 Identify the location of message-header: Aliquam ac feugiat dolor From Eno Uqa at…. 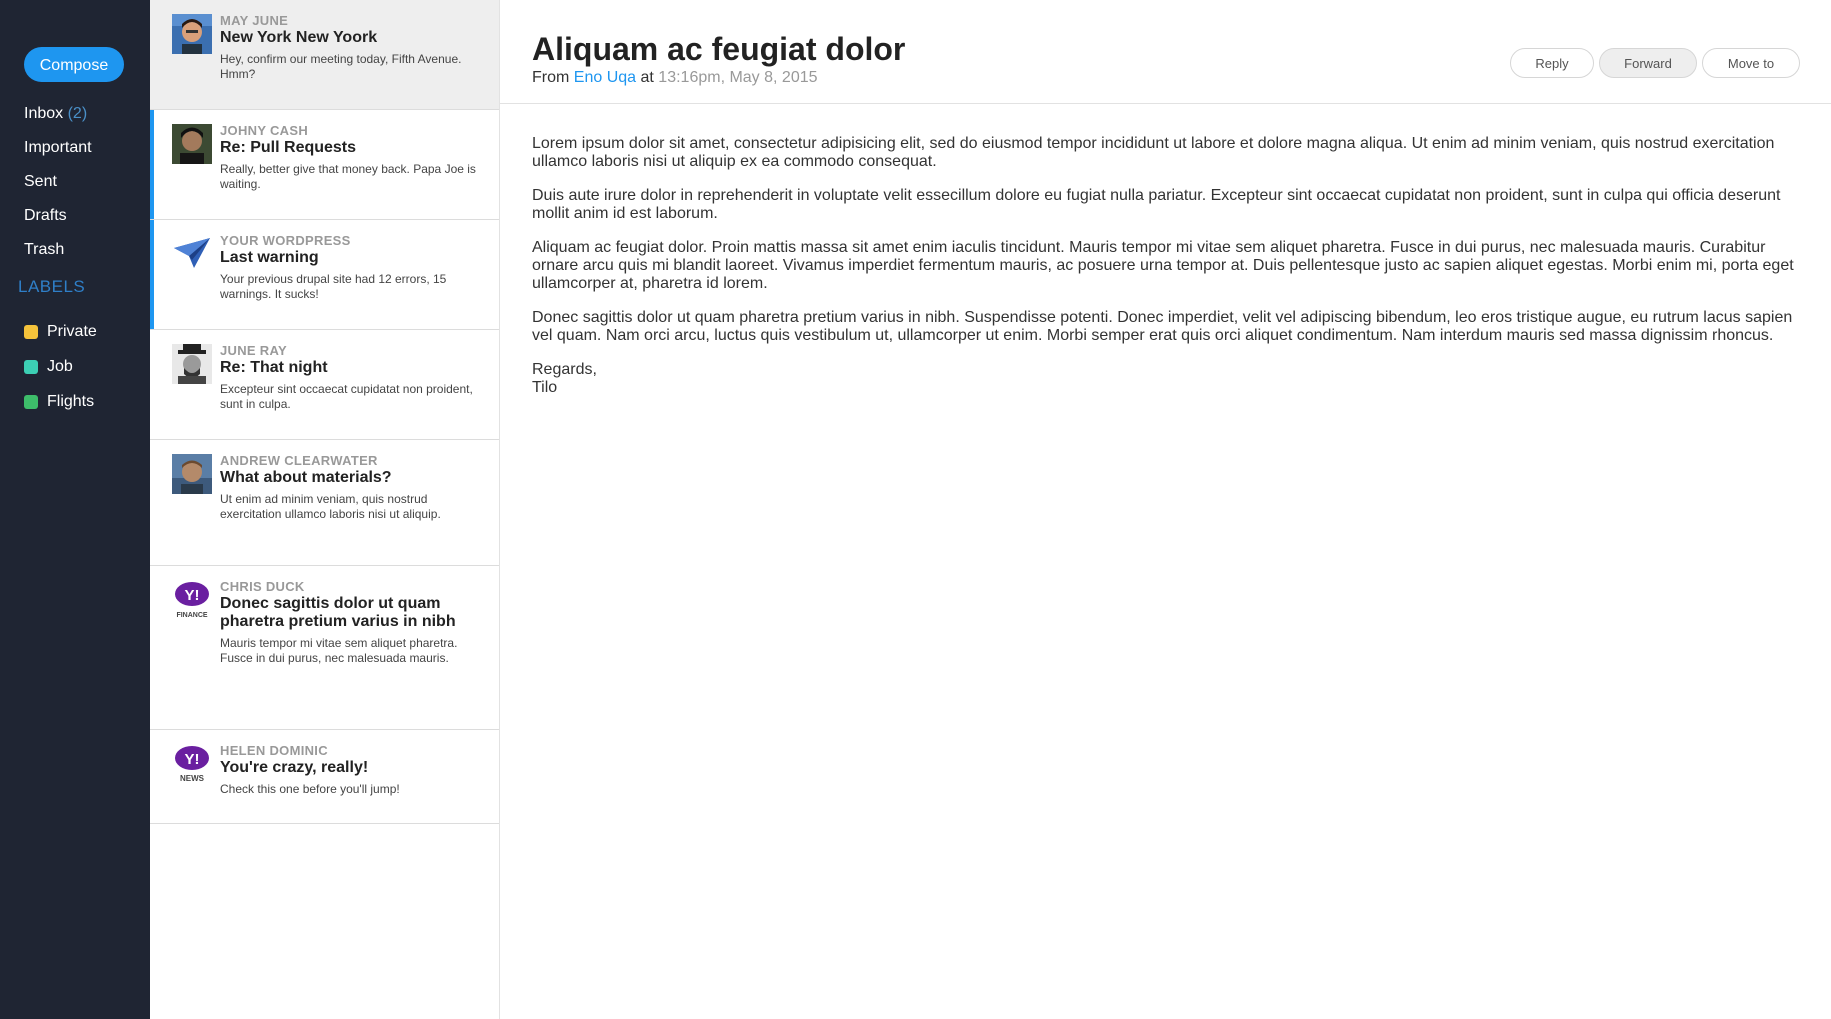
(1165, 52).